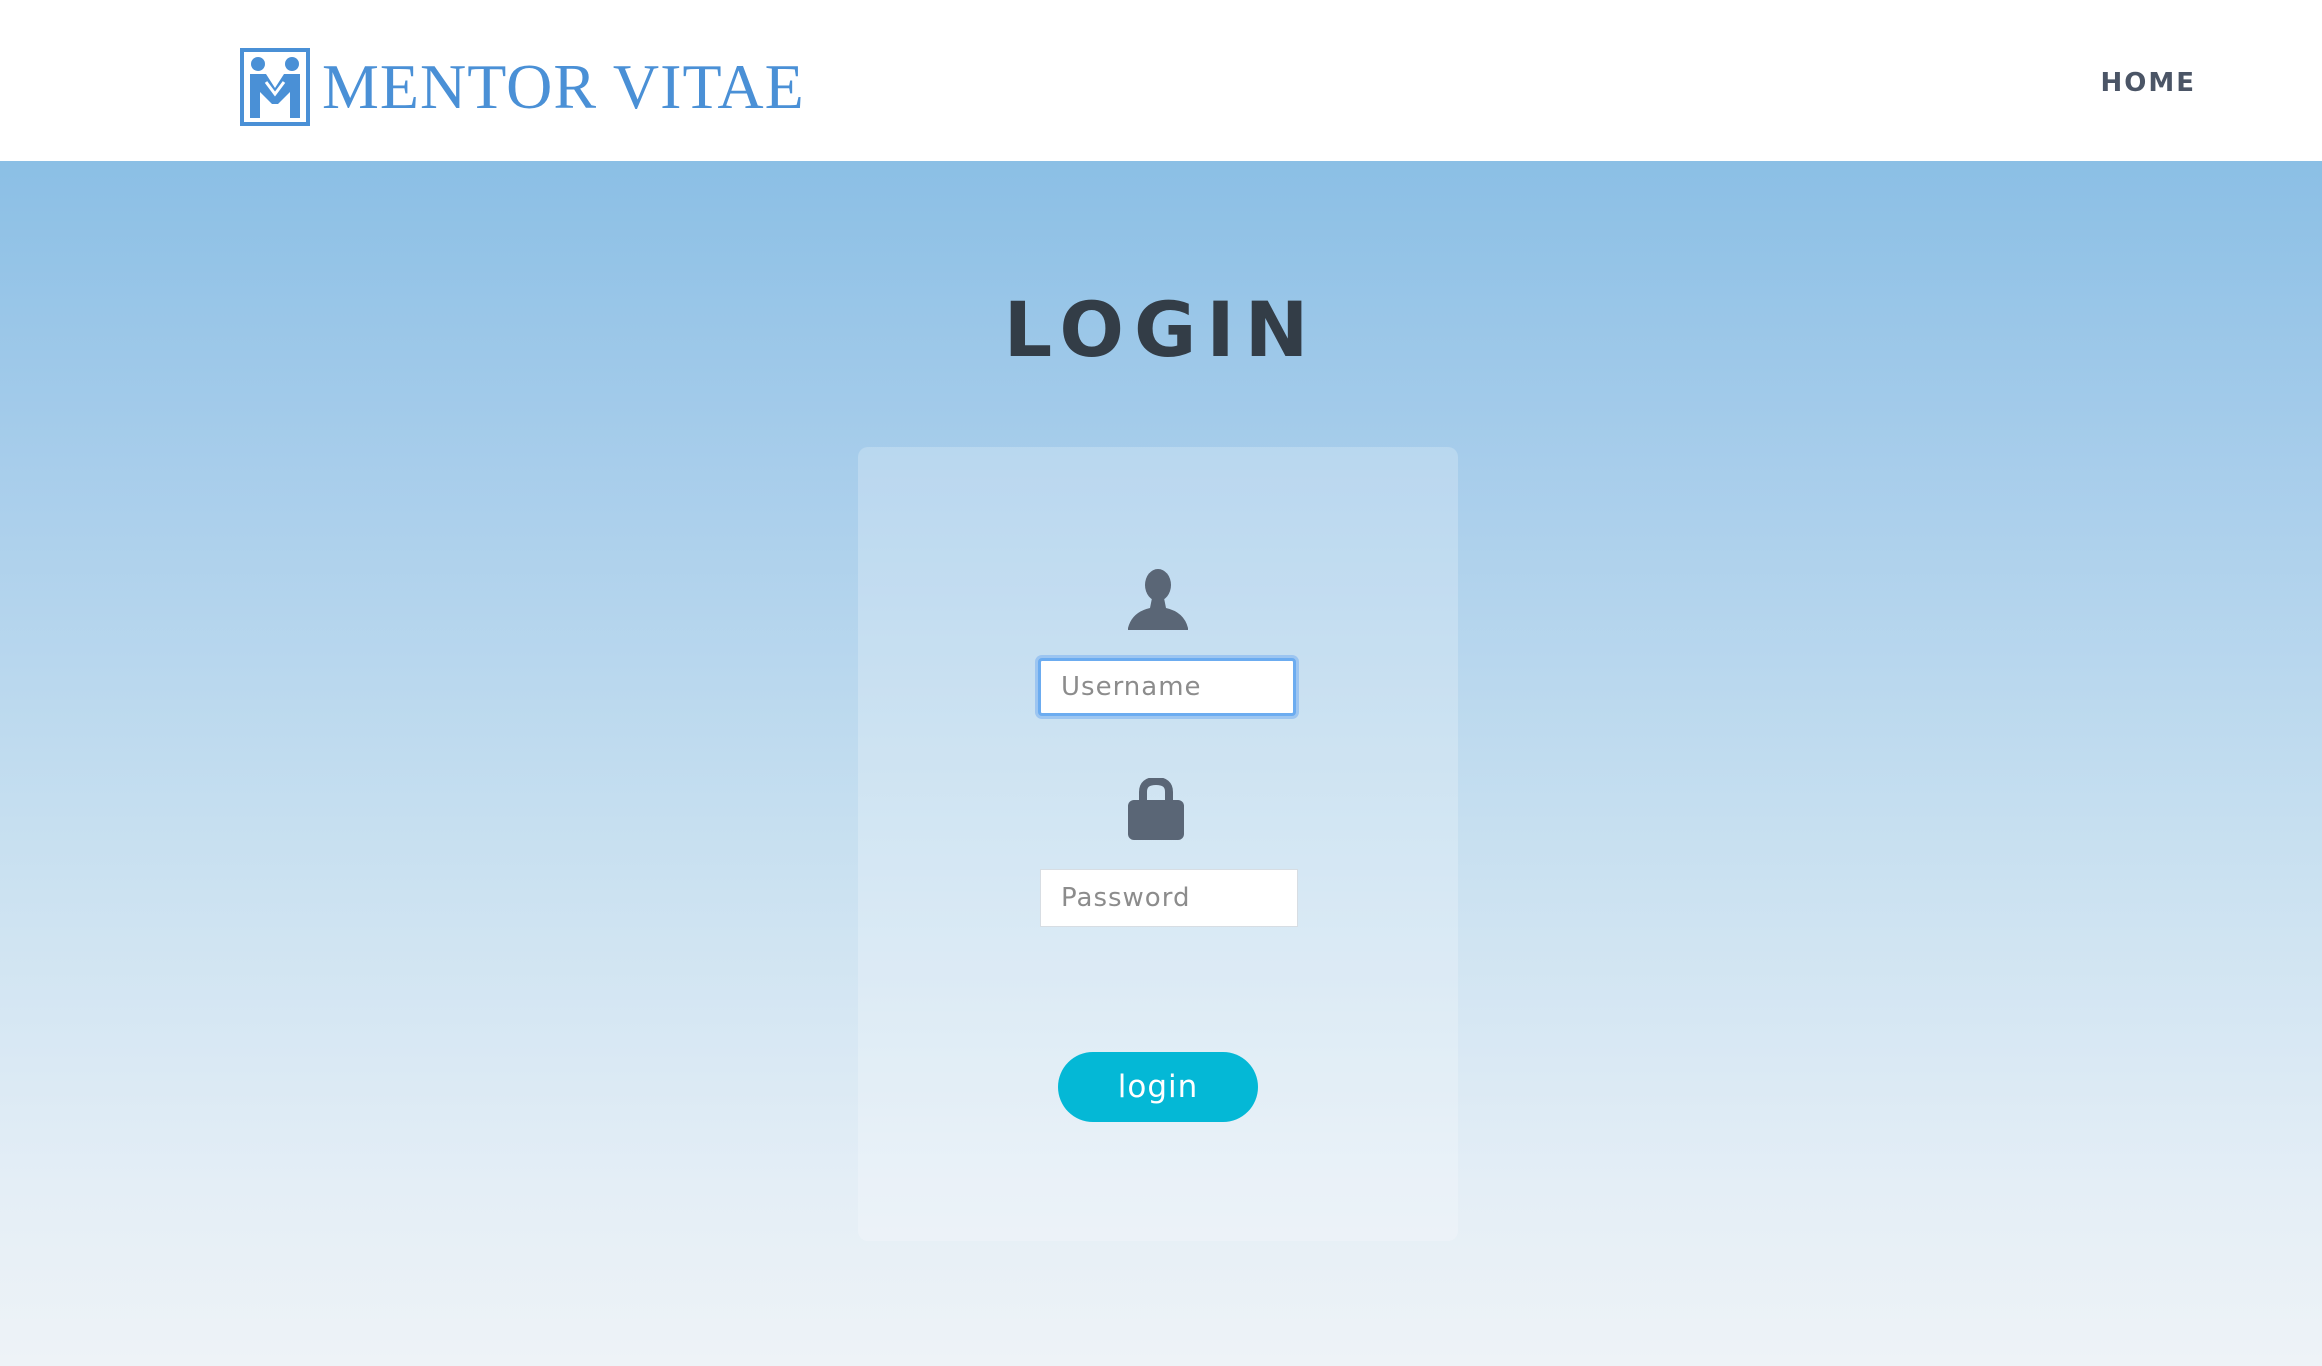 The height and width of the screenshot is (1366, 2322). What do you see at coordinates (2149, 83) in the screenshot?
I see `nav-home-link: HOME` at bounding box center [2149, 83].